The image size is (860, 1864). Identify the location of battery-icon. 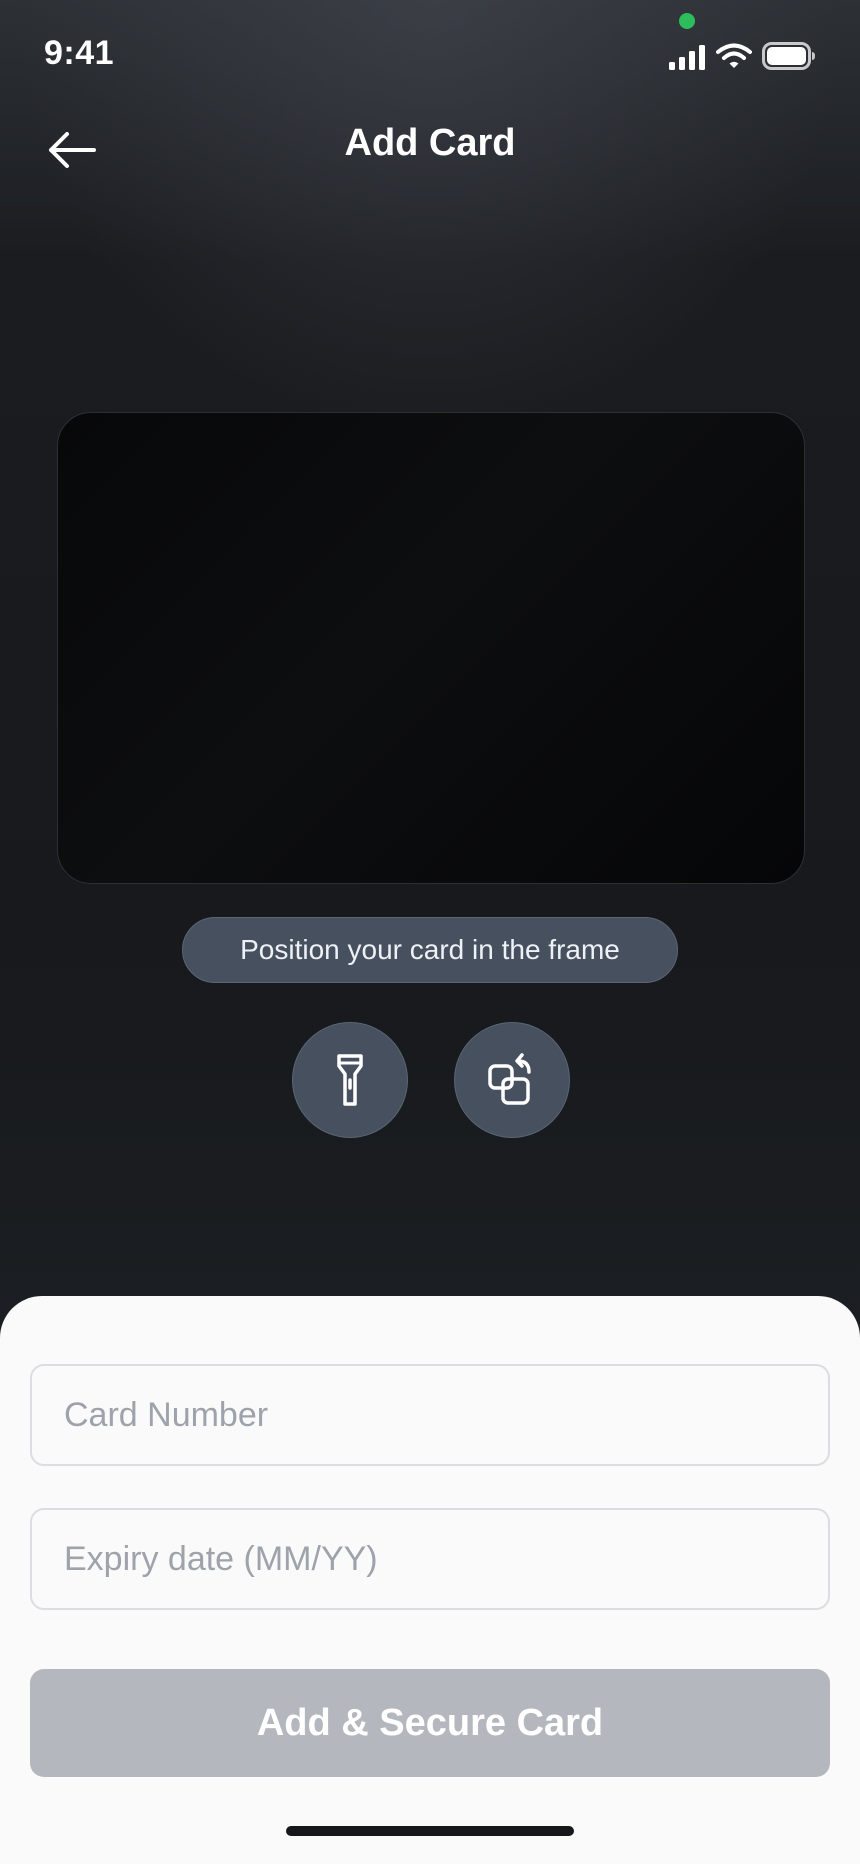
(788, 56).